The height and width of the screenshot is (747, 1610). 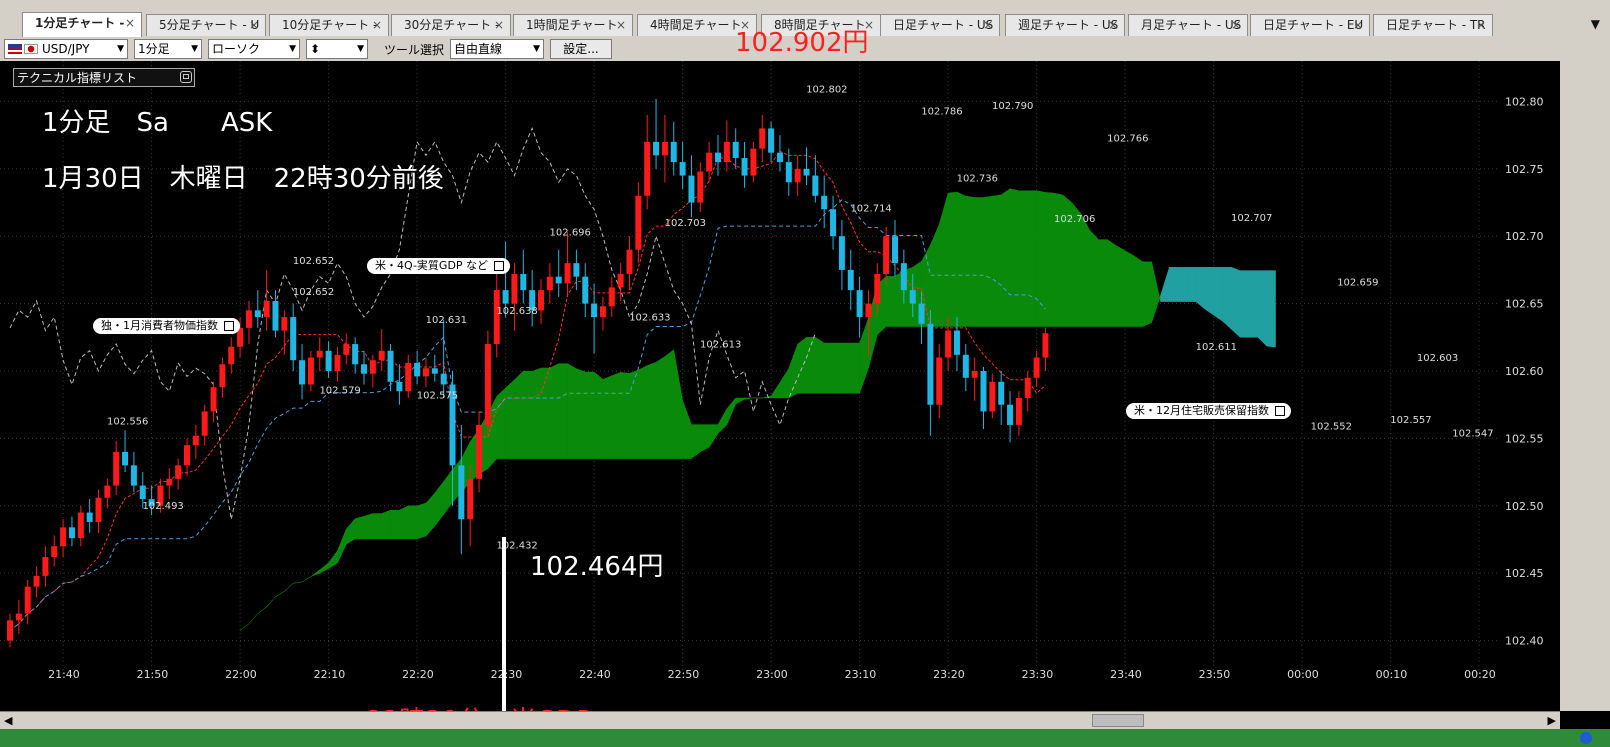 I want to click on status-bar, so click(x=805, y=738).